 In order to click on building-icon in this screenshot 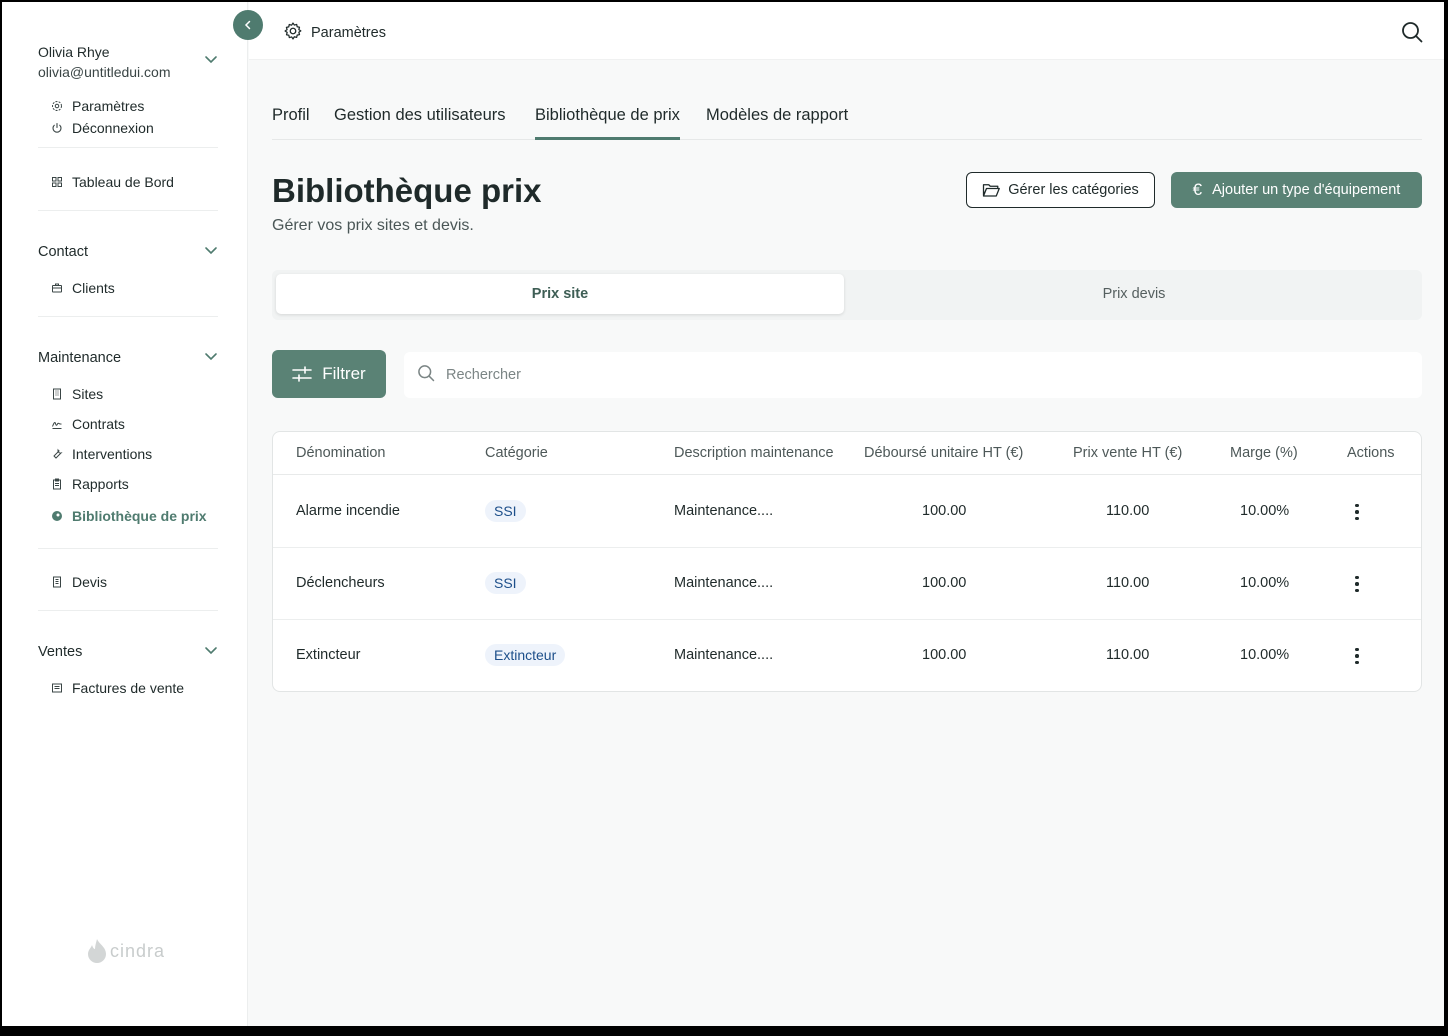, I will do `click(57, 394)`.